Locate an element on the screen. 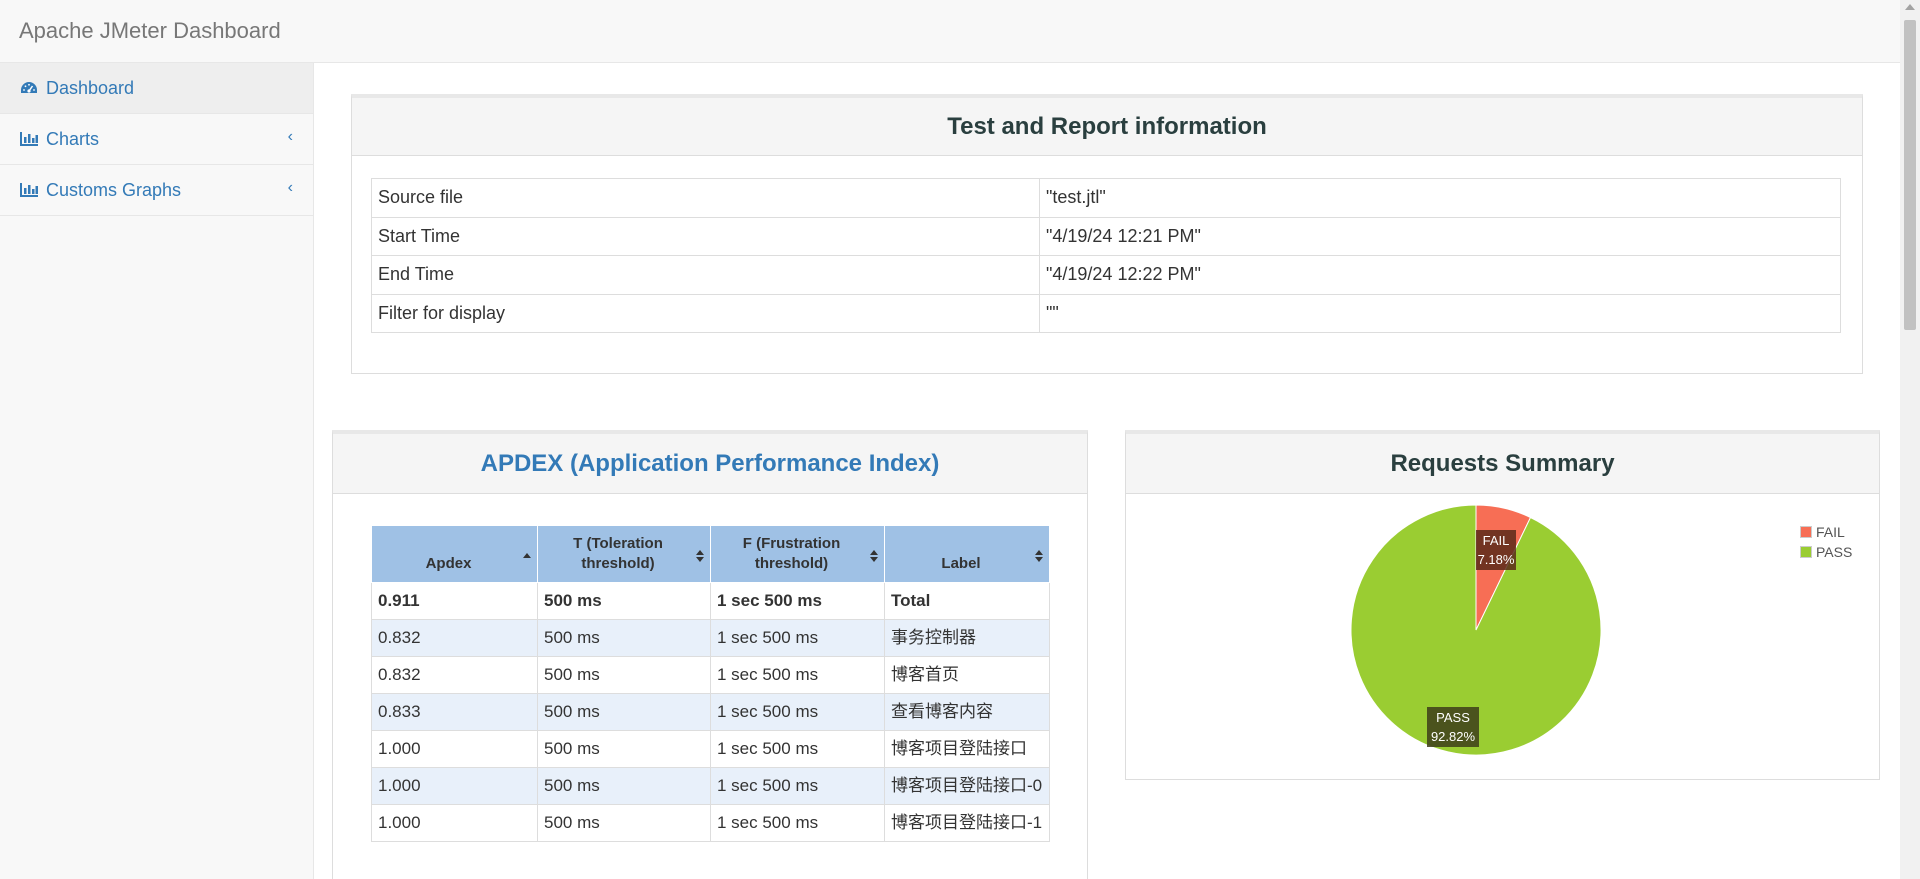 The width and height of the screenshot is (1920, 879). pie-label-pass: PASS 92.82% is located at coordinates (1453, 727).